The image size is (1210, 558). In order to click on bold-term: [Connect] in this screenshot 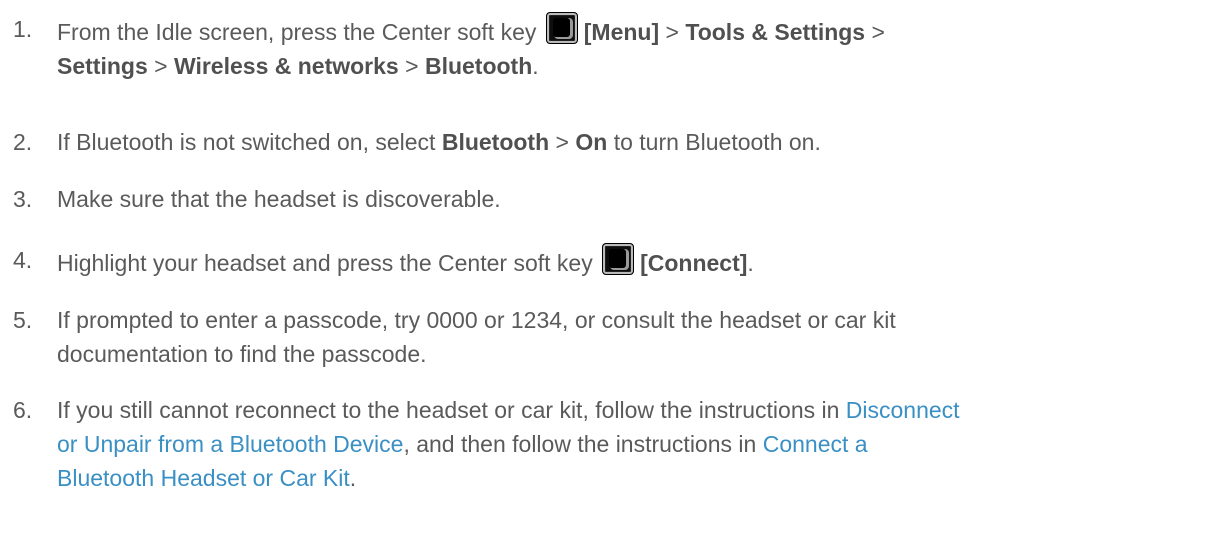, I will do `click(694, 263)`.